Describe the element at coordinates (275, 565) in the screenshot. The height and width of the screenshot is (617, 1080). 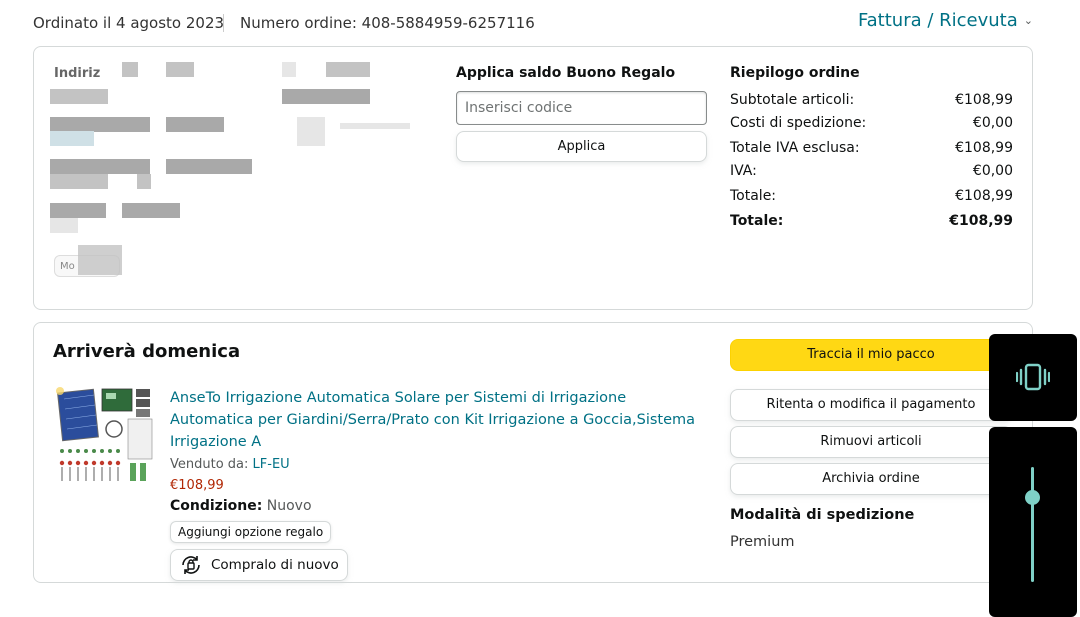
I see `buy-again-label: Compralo di nuovo` at that location.